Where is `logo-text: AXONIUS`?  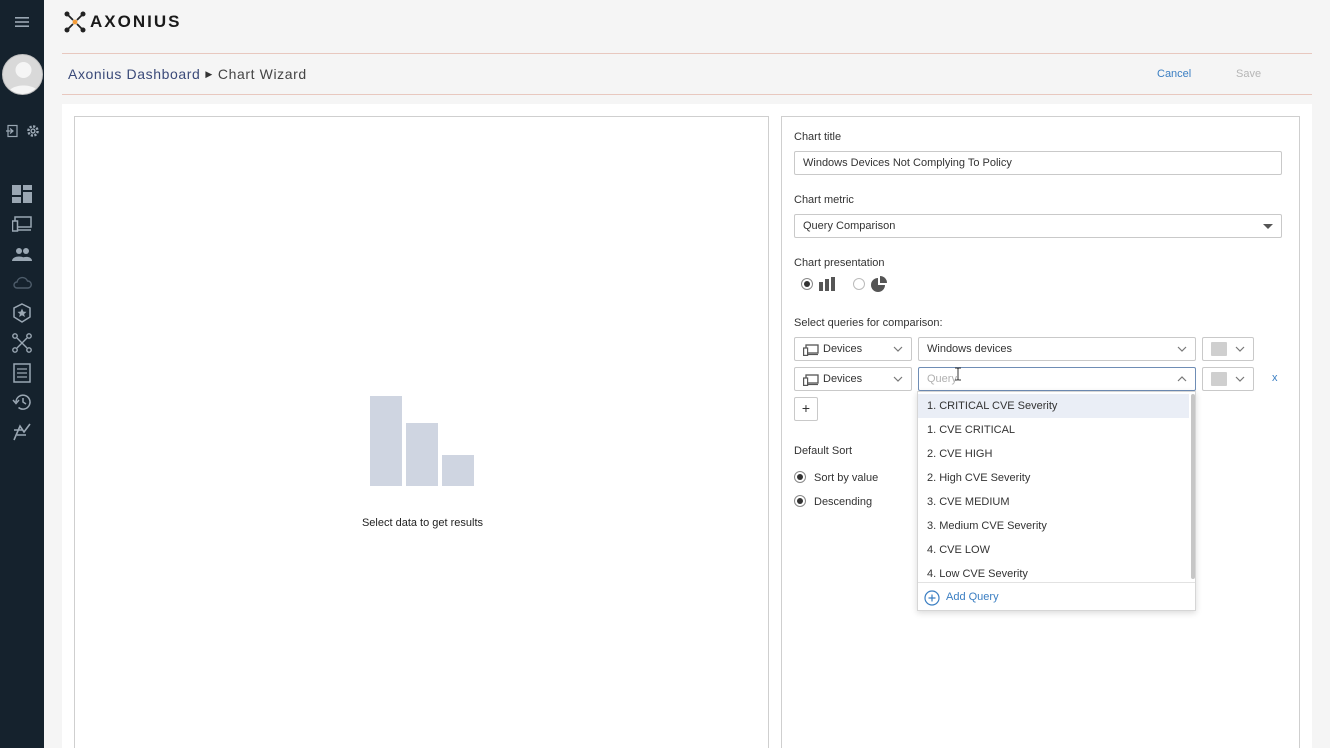 logo-text: AXONIUS is located at coordinates (136, 21).